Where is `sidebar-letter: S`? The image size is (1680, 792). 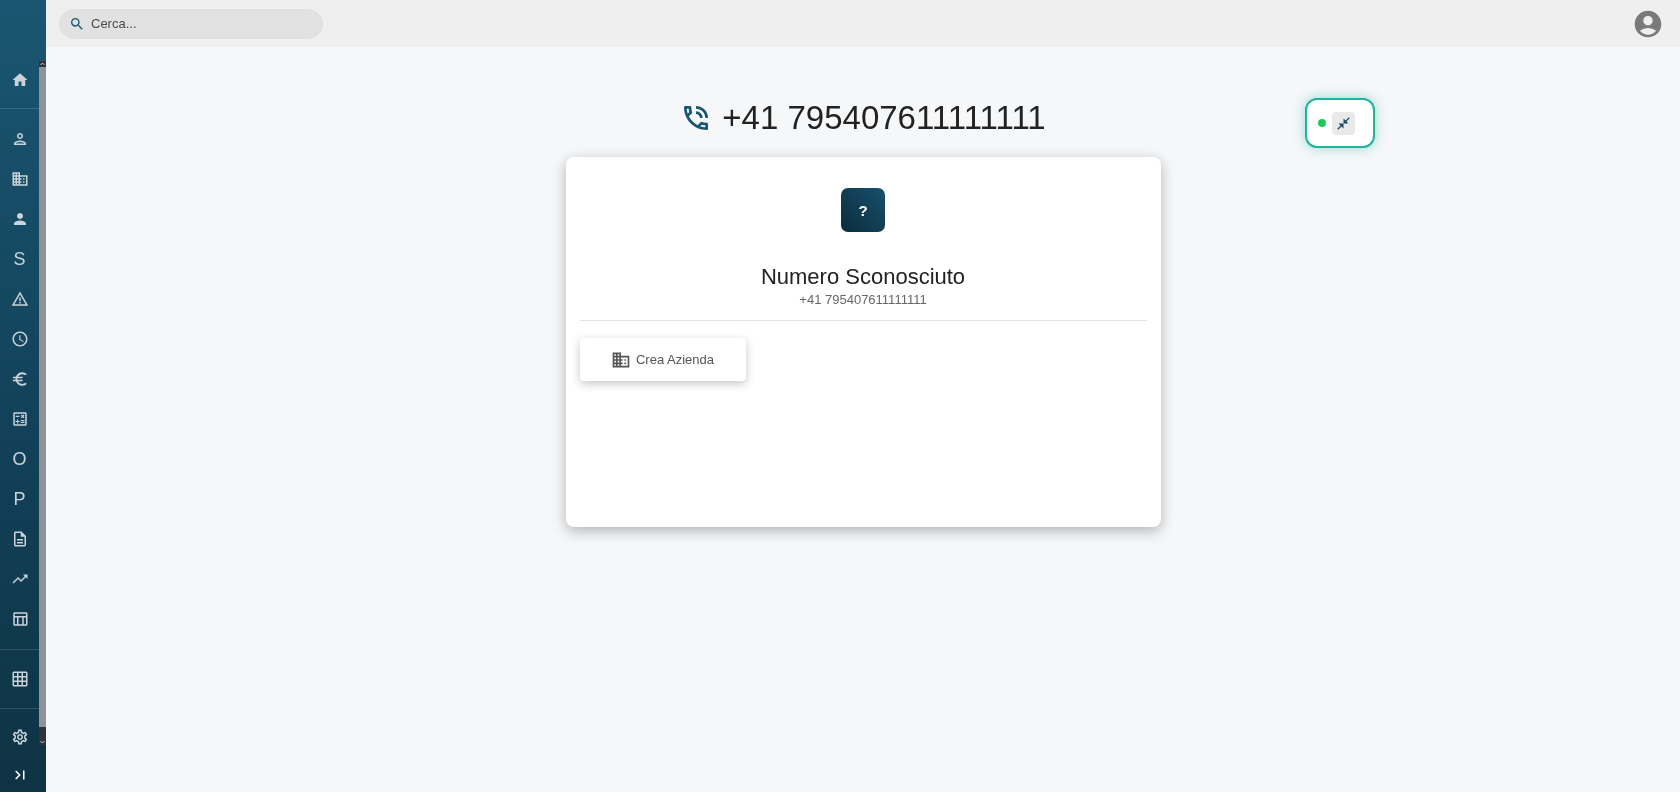 sidebar-letter: S is located at coordinates (19, 259).